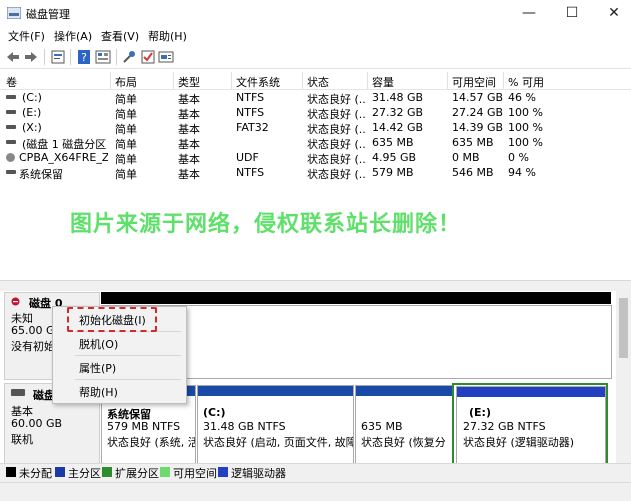 The height and width of the screenshot is (501, 631). I want to click on partition-size: 579 MB NTFS, so click(144, 426).